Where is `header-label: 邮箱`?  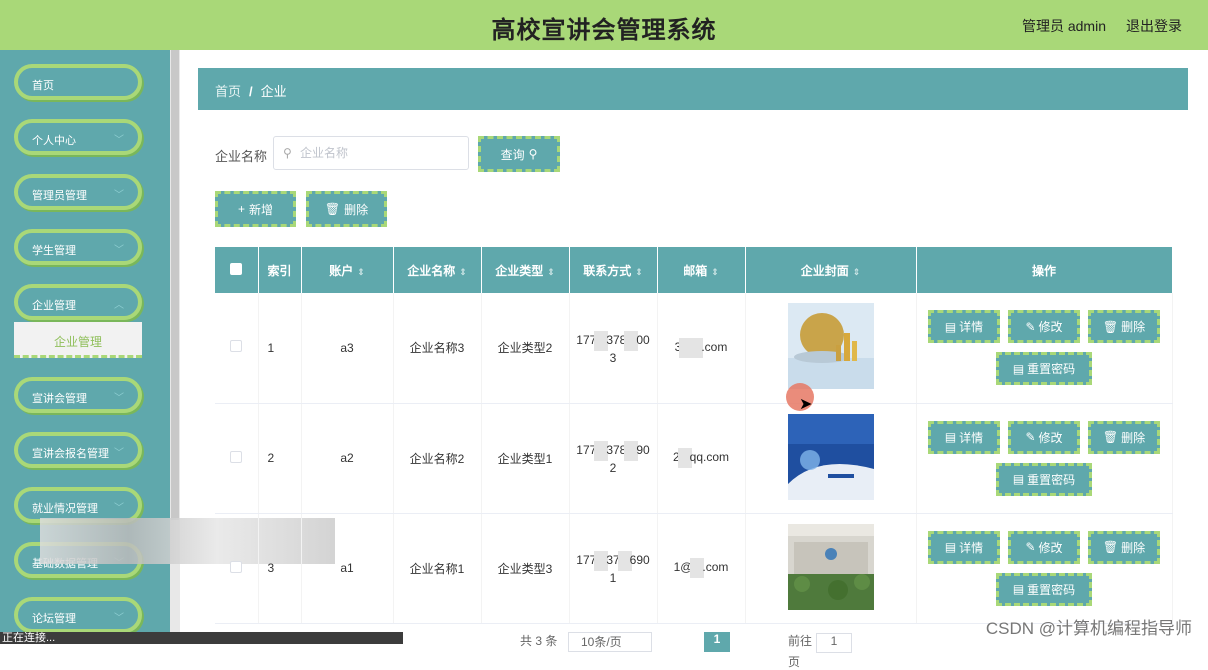
header-label: 邮箱 is located at coordinates (695, 270).